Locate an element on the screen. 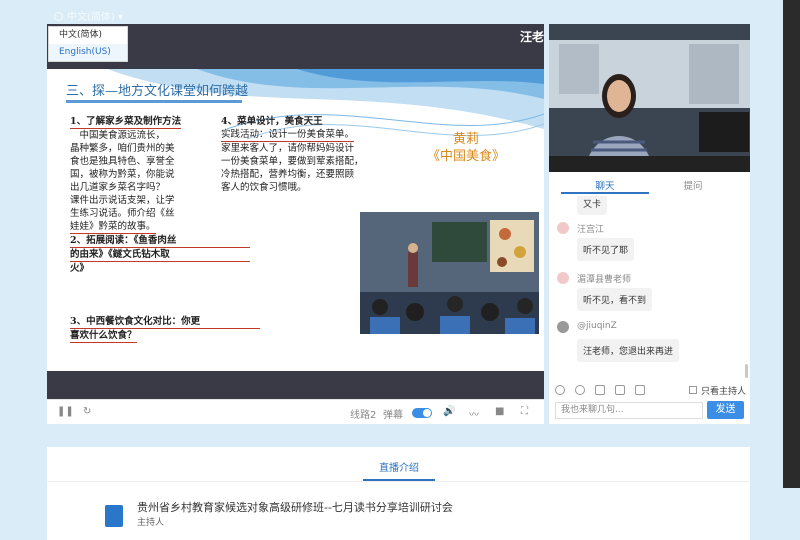 The image size is (800, 540). emoji-icon is located at coordinates (560, 390).